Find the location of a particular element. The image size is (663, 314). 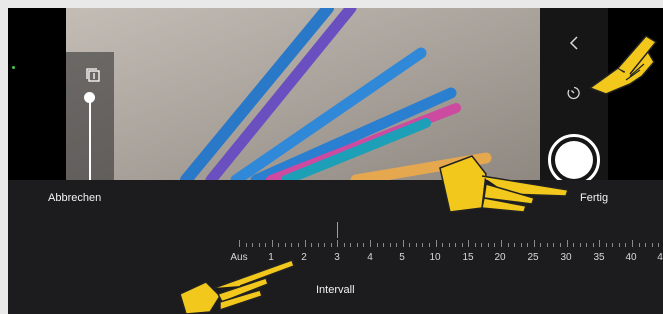

interval-selection-indicator is located at coordinates (337, 230).